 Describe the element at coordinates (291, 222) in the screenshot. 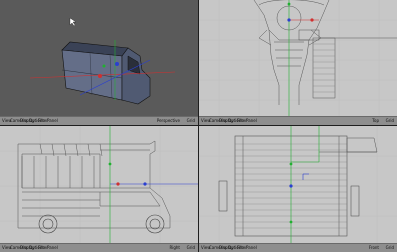

I see `transform-handle-y-lower` at that location.